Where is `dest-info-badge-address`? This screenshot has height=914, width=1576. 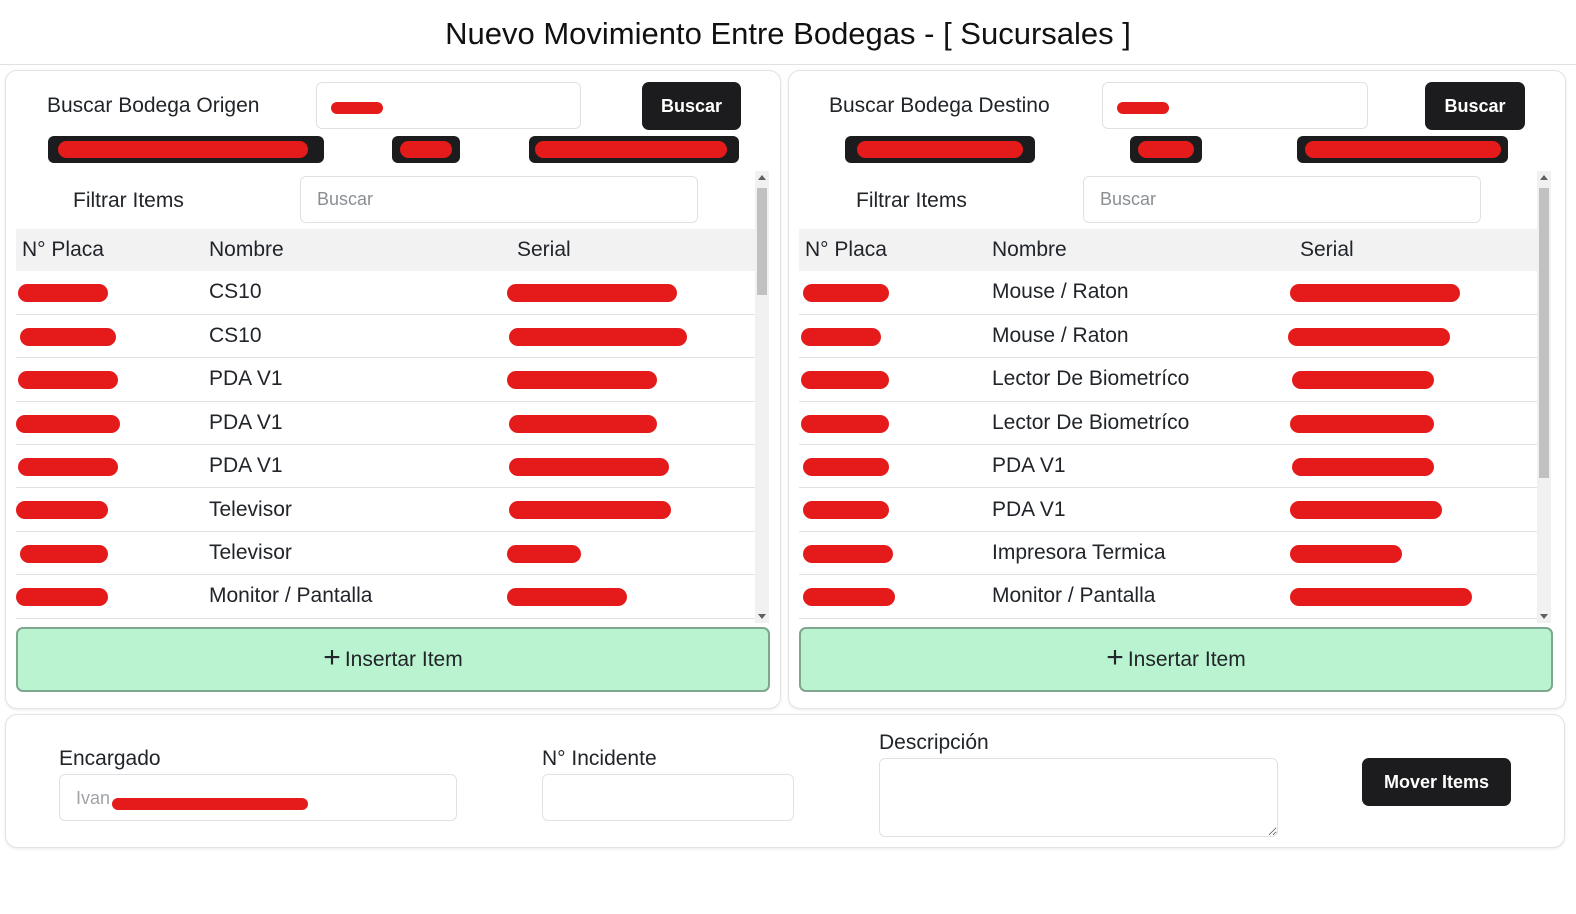
dest-info-badge-address is located at coordinates (1402, 149).